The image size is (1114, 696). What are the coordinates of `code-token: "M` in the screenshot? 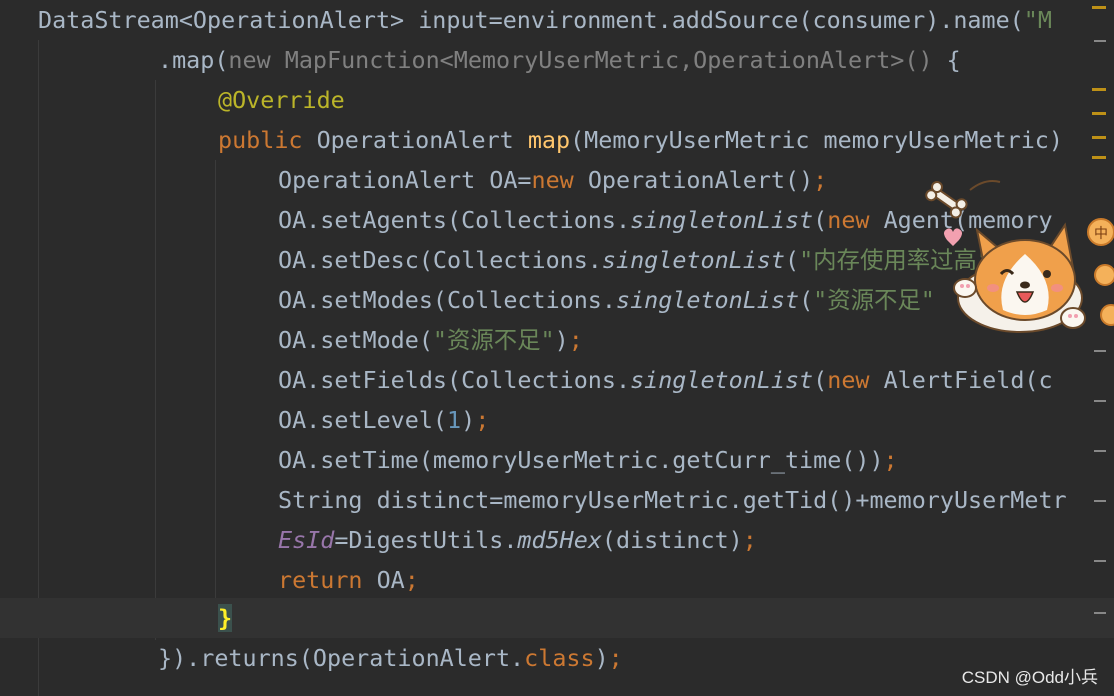 It's located at (1037, 20).